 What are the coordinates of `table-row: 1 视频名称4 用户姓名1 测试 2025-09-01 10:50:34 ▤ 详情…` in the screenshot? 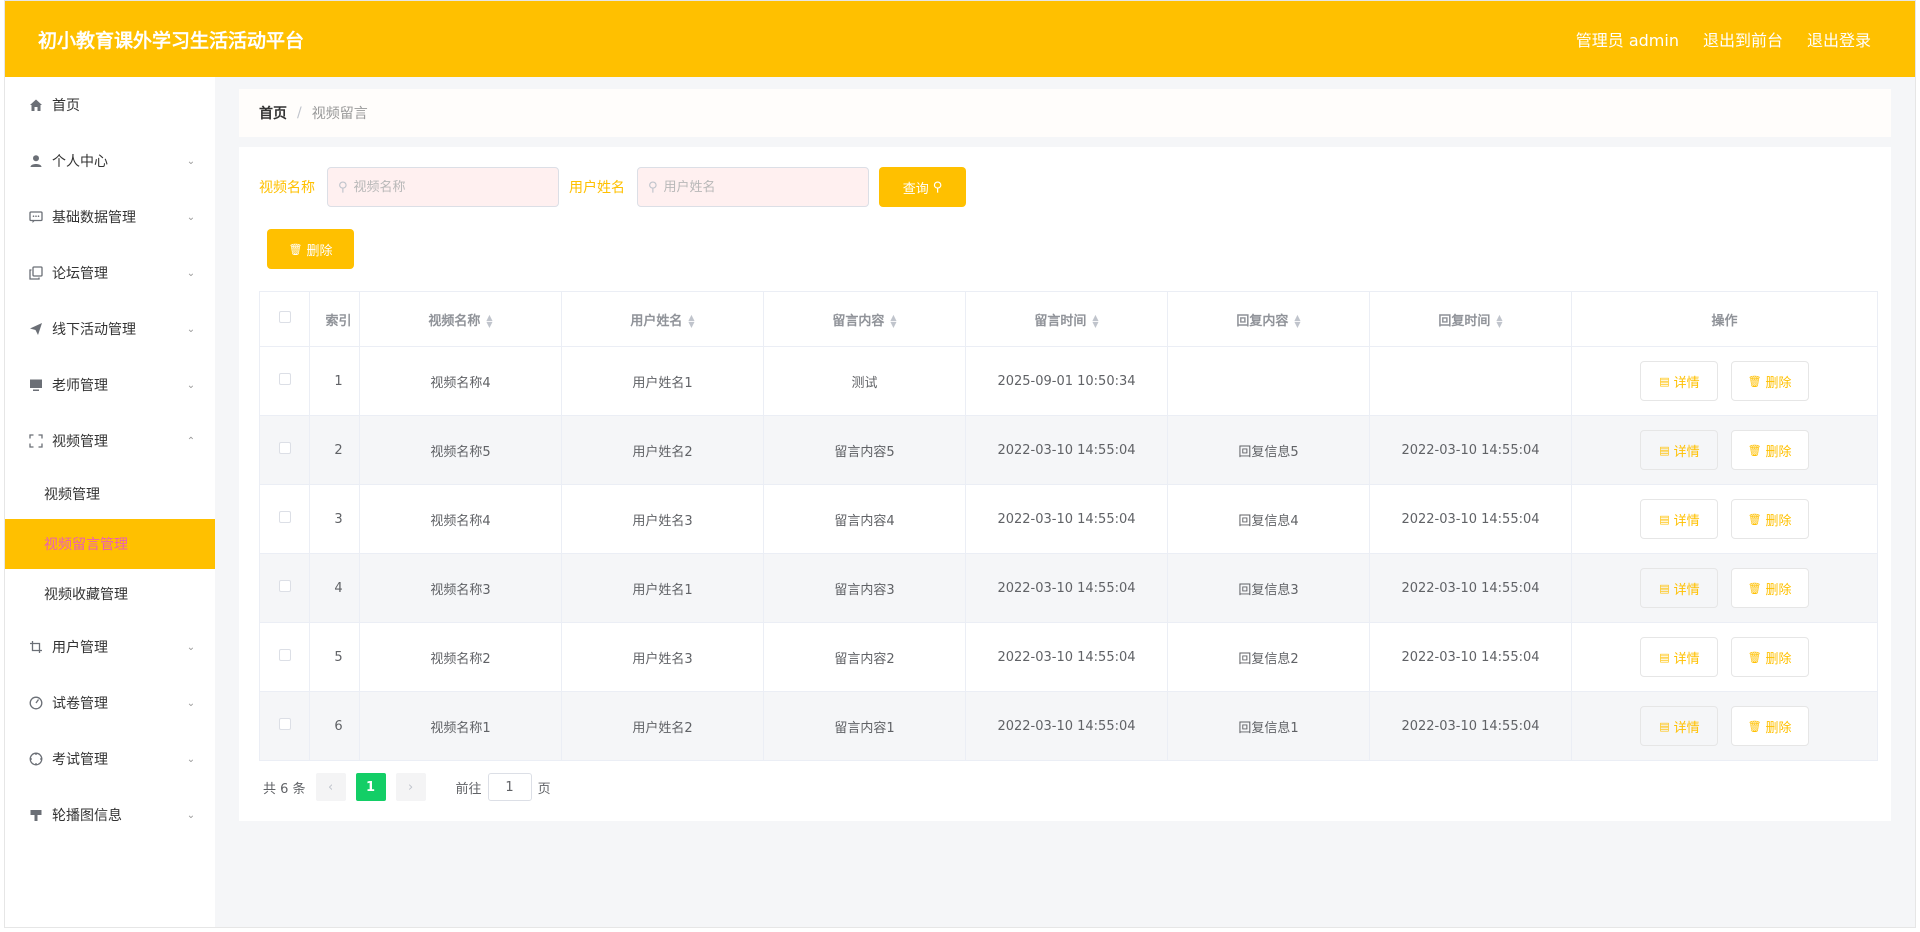 It's located at (1068, 381).